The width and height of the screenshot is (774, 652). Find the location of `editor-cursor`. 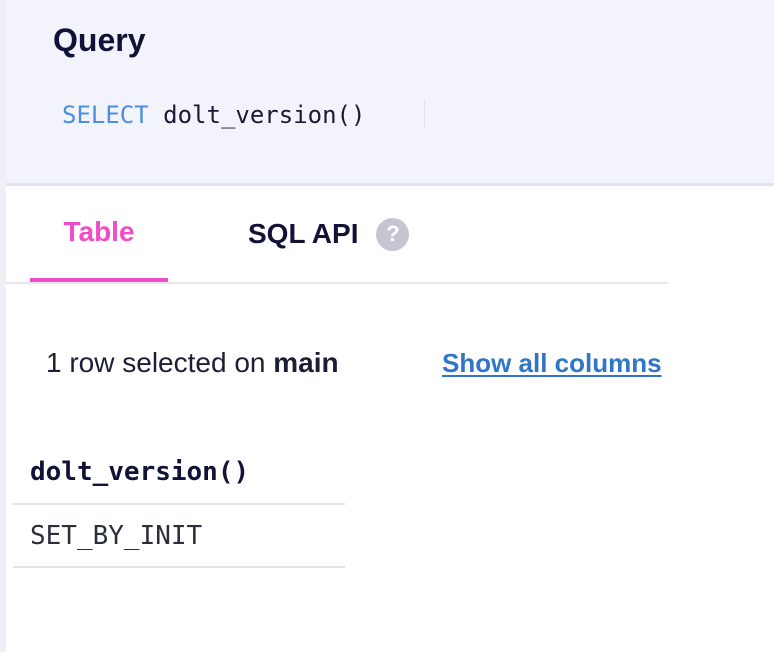

editor-cursor is located at coordinates (424, 114).